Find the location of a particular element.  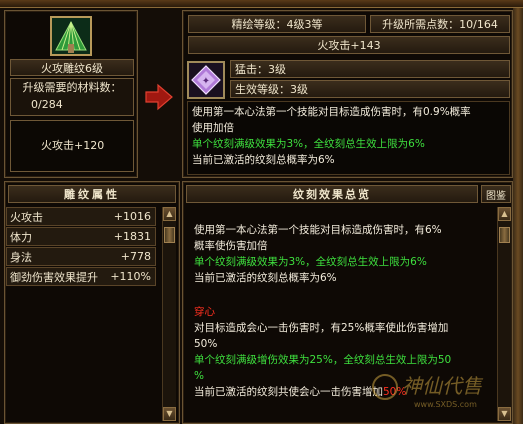

overview-line: 单个纹刻满级增伤效果为25%，全纹刻总生效上限为50 is located at coordinates (323, 360).